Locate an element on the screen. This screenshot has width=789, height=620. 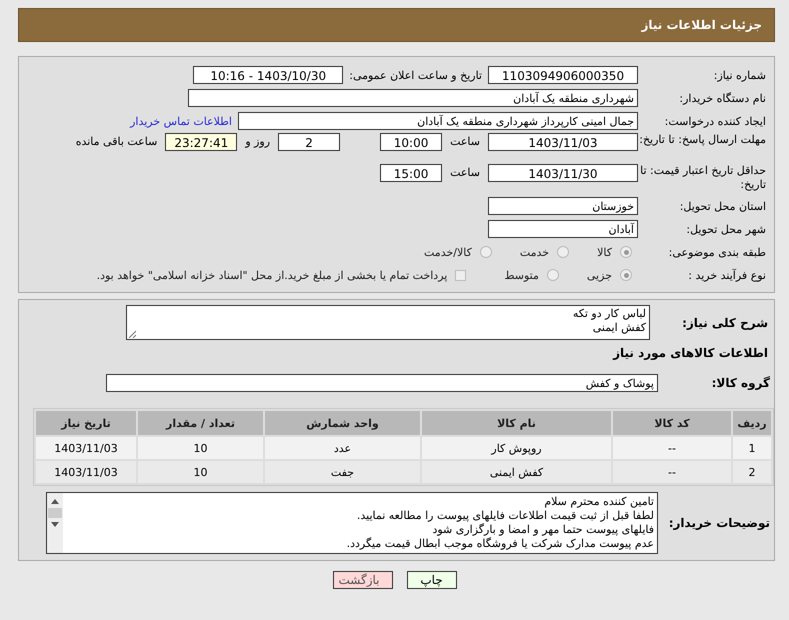
field-label: طبقه بندی موضوعی: is located at coordinates (717, 252).